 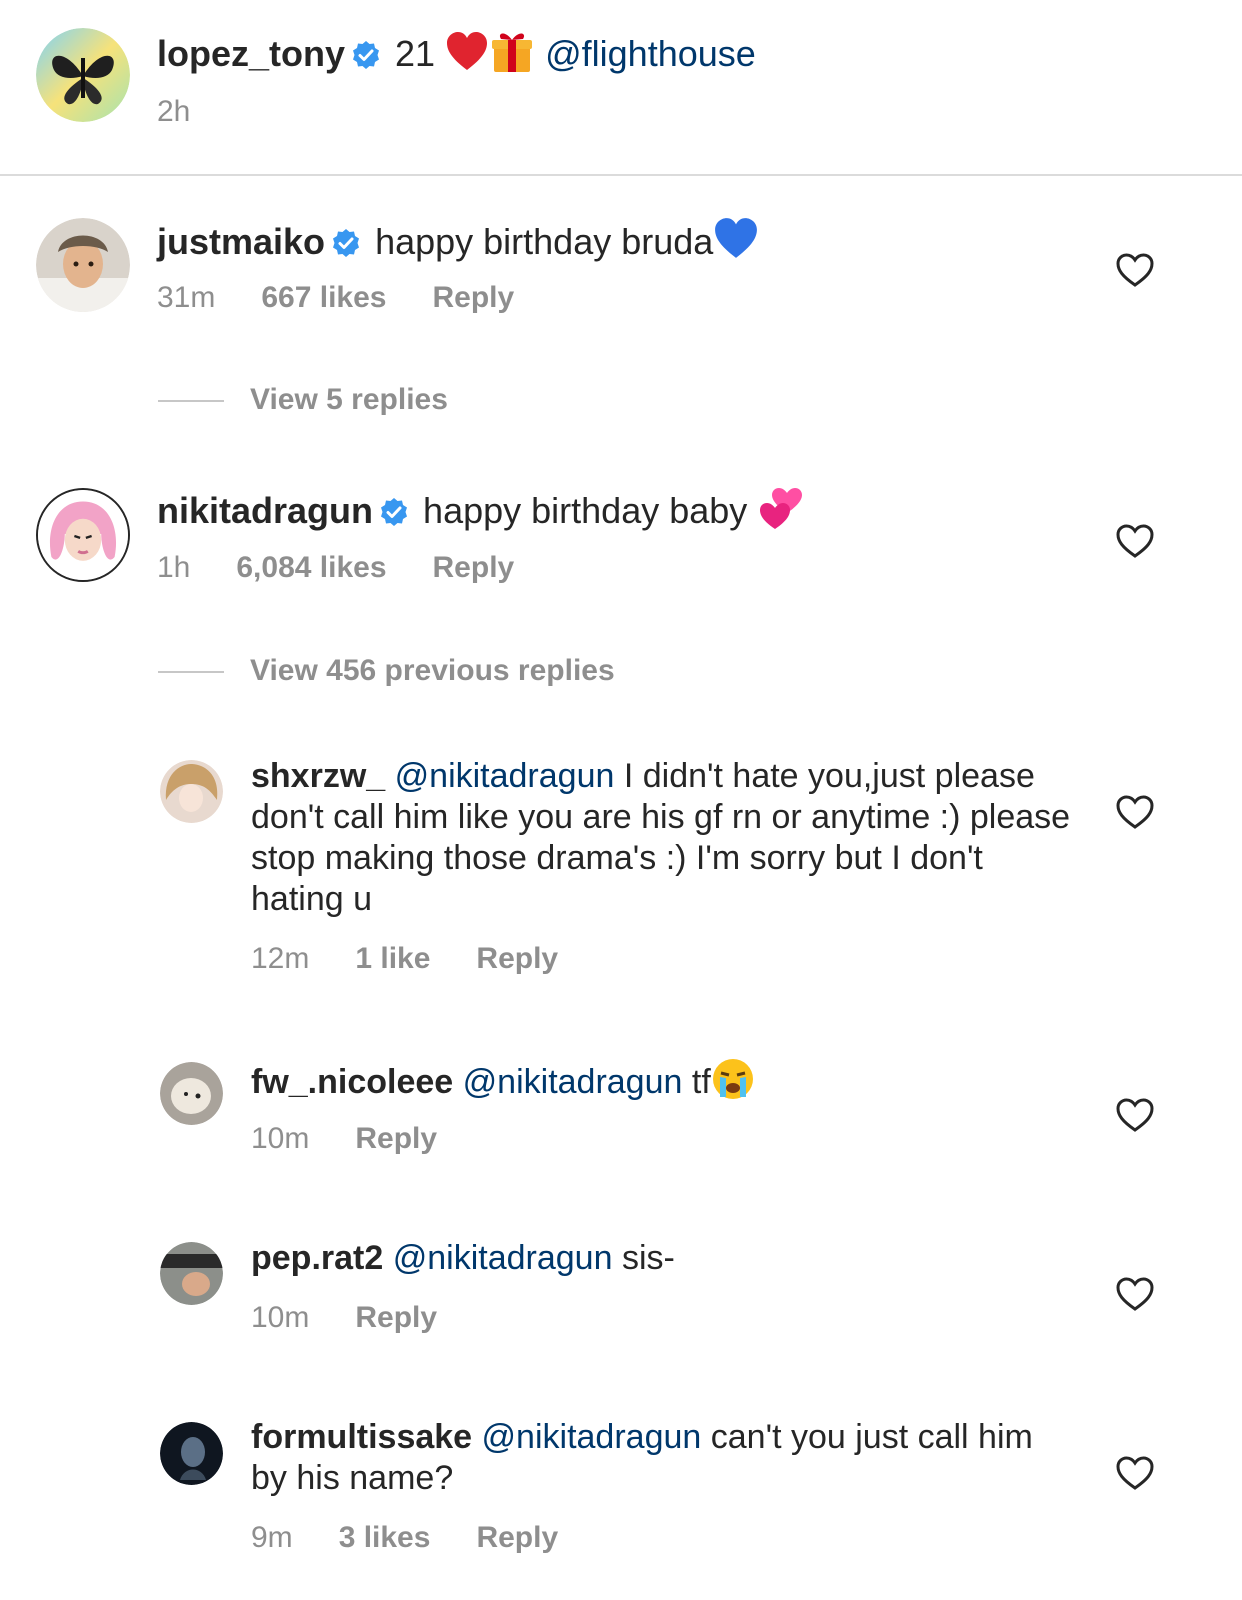 What do you see at coordinates (280, 958) in the screenshot?
I see `reply-time: 12m` at bounding box center [280, 958].